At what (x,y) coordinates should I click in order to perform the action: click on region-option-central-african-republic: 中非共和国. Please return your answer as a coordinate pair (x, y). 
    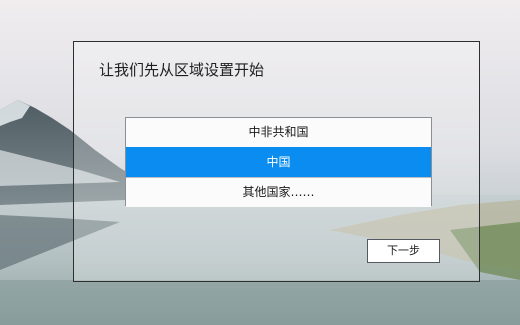
    Looking at the image, I should click on (278, 132).